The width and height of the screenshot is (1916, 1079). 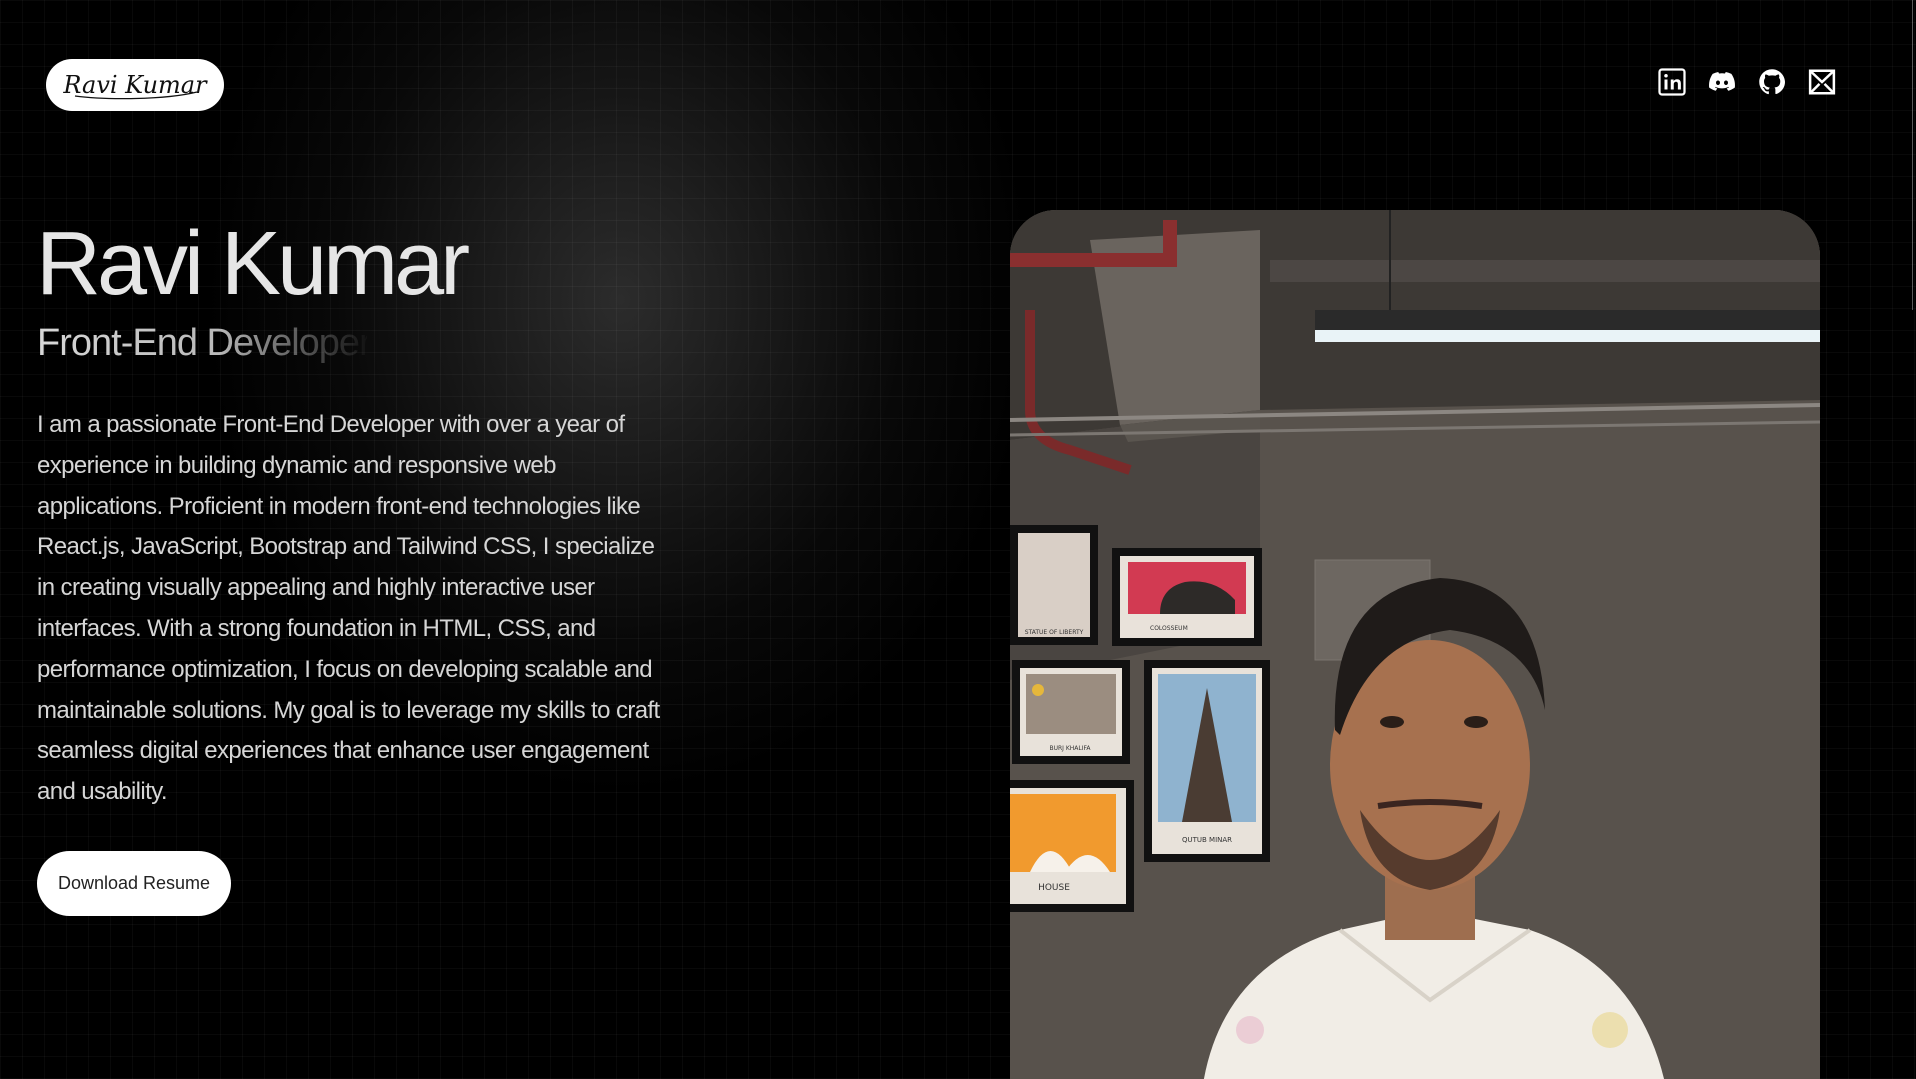 What do you see at coordinates (1772, 82) in the screenshot?
I see `github-icon` at bounding box center [1772, 82].